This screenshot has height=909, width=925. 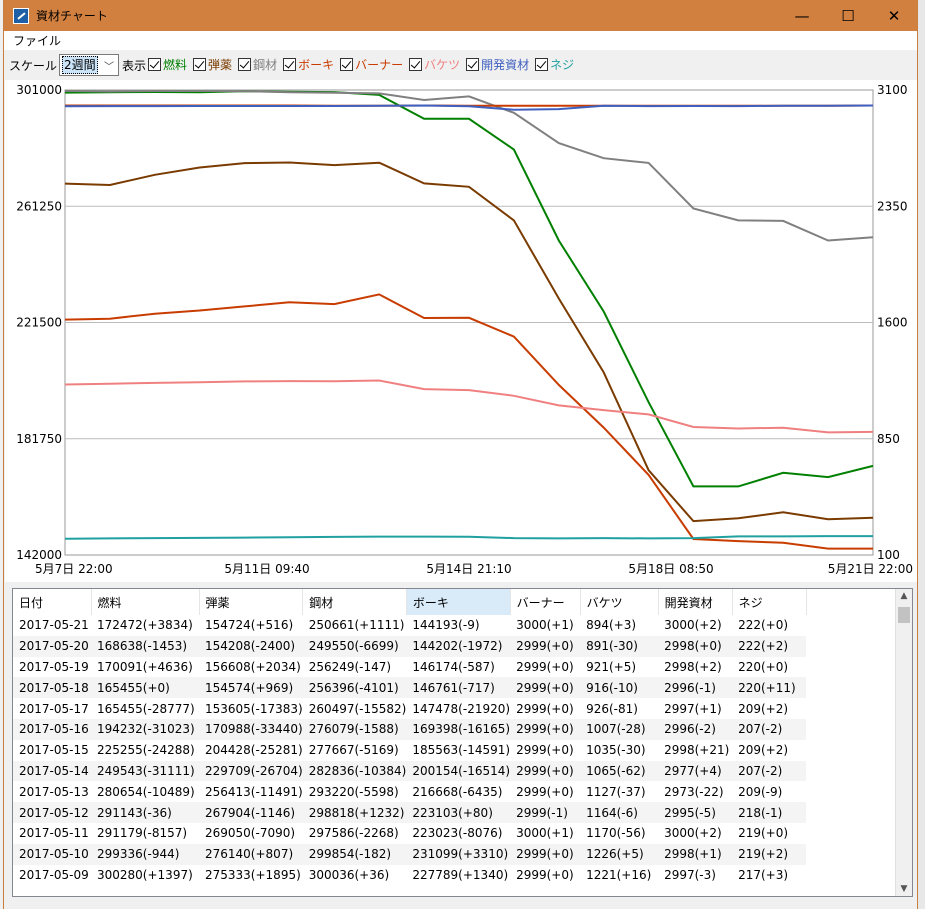 I want to click on column-header: 燃料, so click(x=145, y=602).